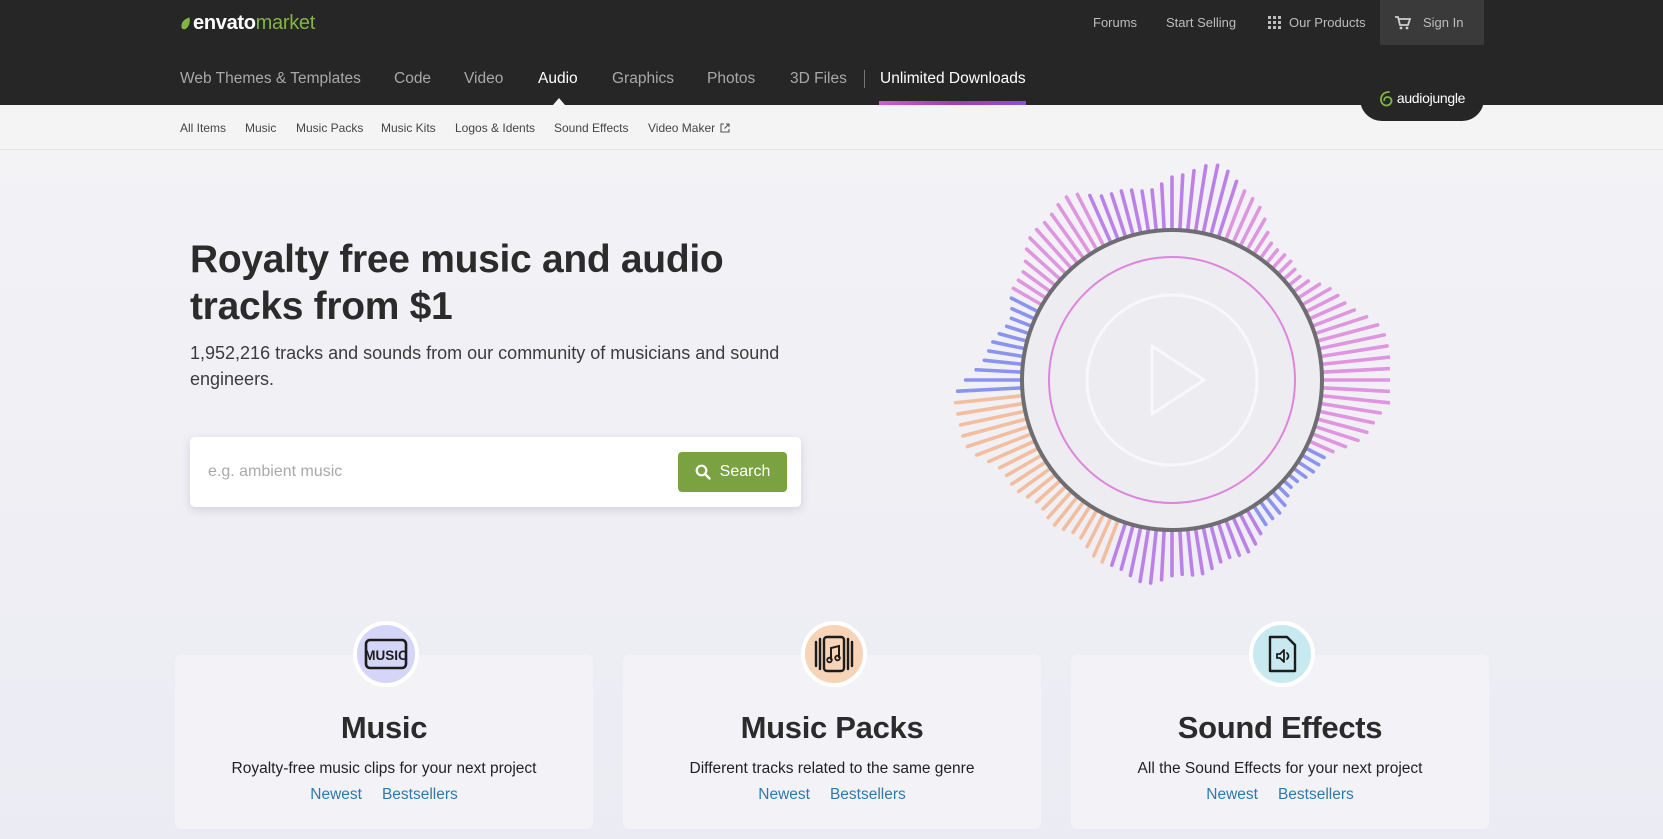 This screenshot has height=839, width=1663. Describe the element at coordinates (329, 128) in the screenshot. I see `subnav-music-packs: Music Packs` at that location.